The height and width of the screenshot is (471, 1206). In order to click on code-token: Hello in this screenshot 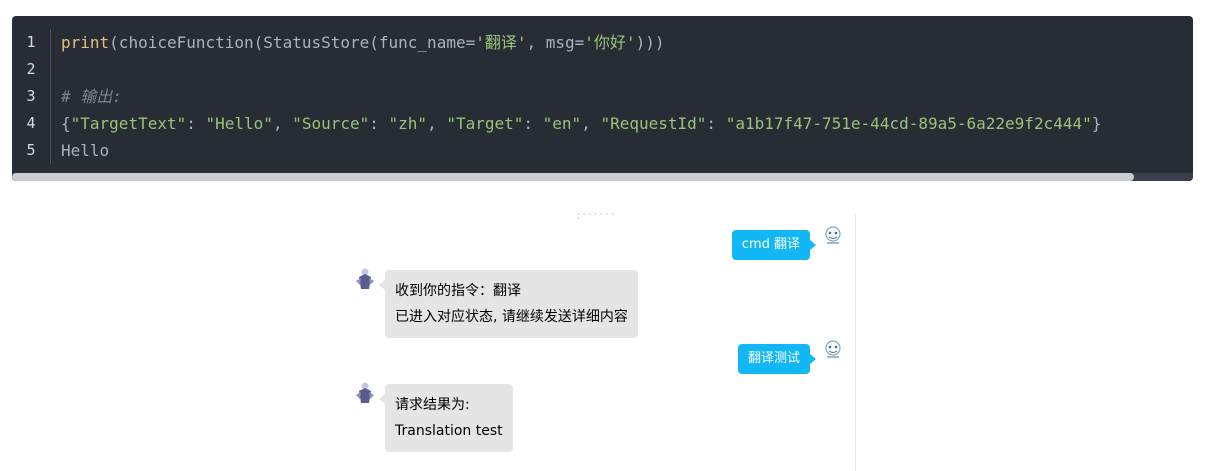, I will do `click(85, 150)`.